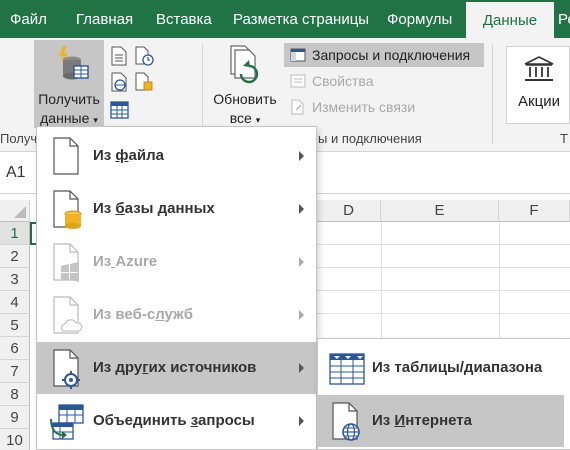 Image resolution: width=570 pixels, height=450 pixels. What do you see at coordinates (16, 173) in the screenshot?
I see `name-box: A1` at bounding box center [16, 173].